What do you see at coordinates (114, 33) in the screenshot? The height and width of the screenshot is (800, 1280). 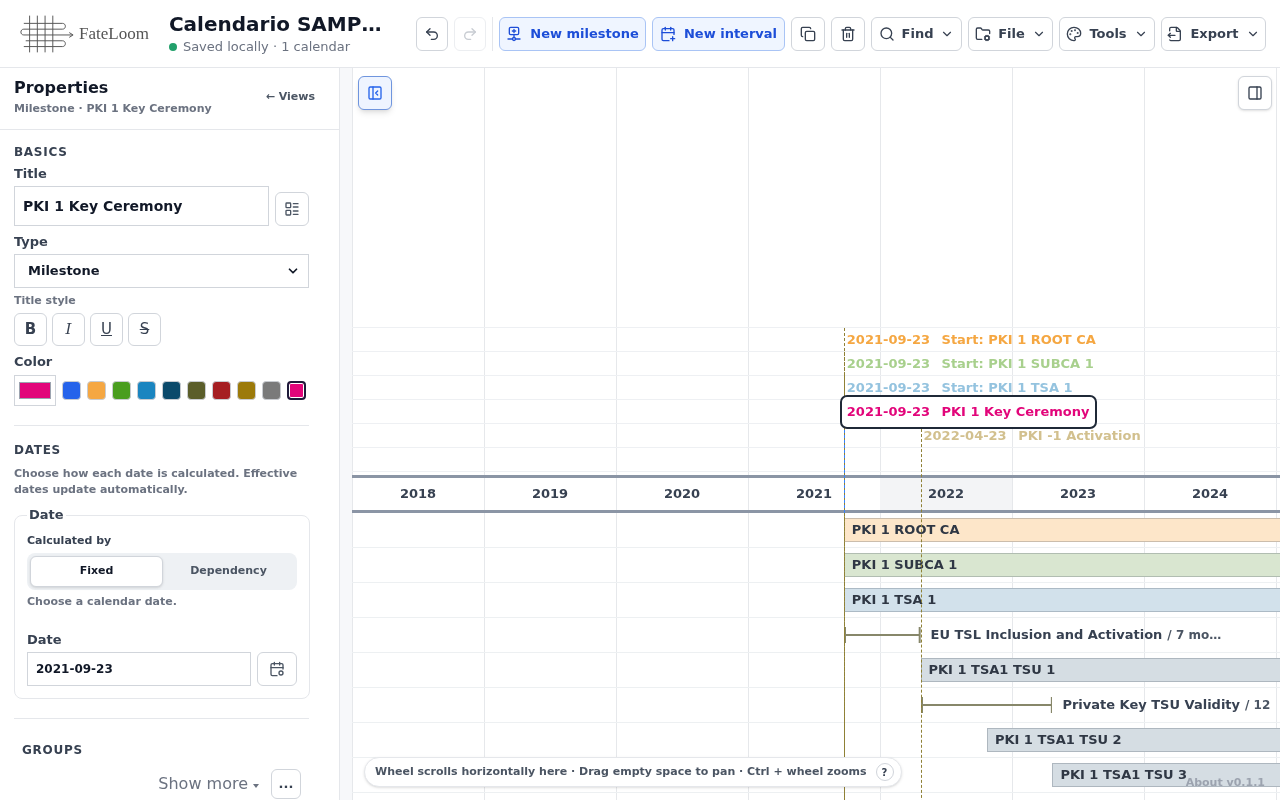 I see `logo-wordmark: FateLoom` at bounding box center [114, 33].